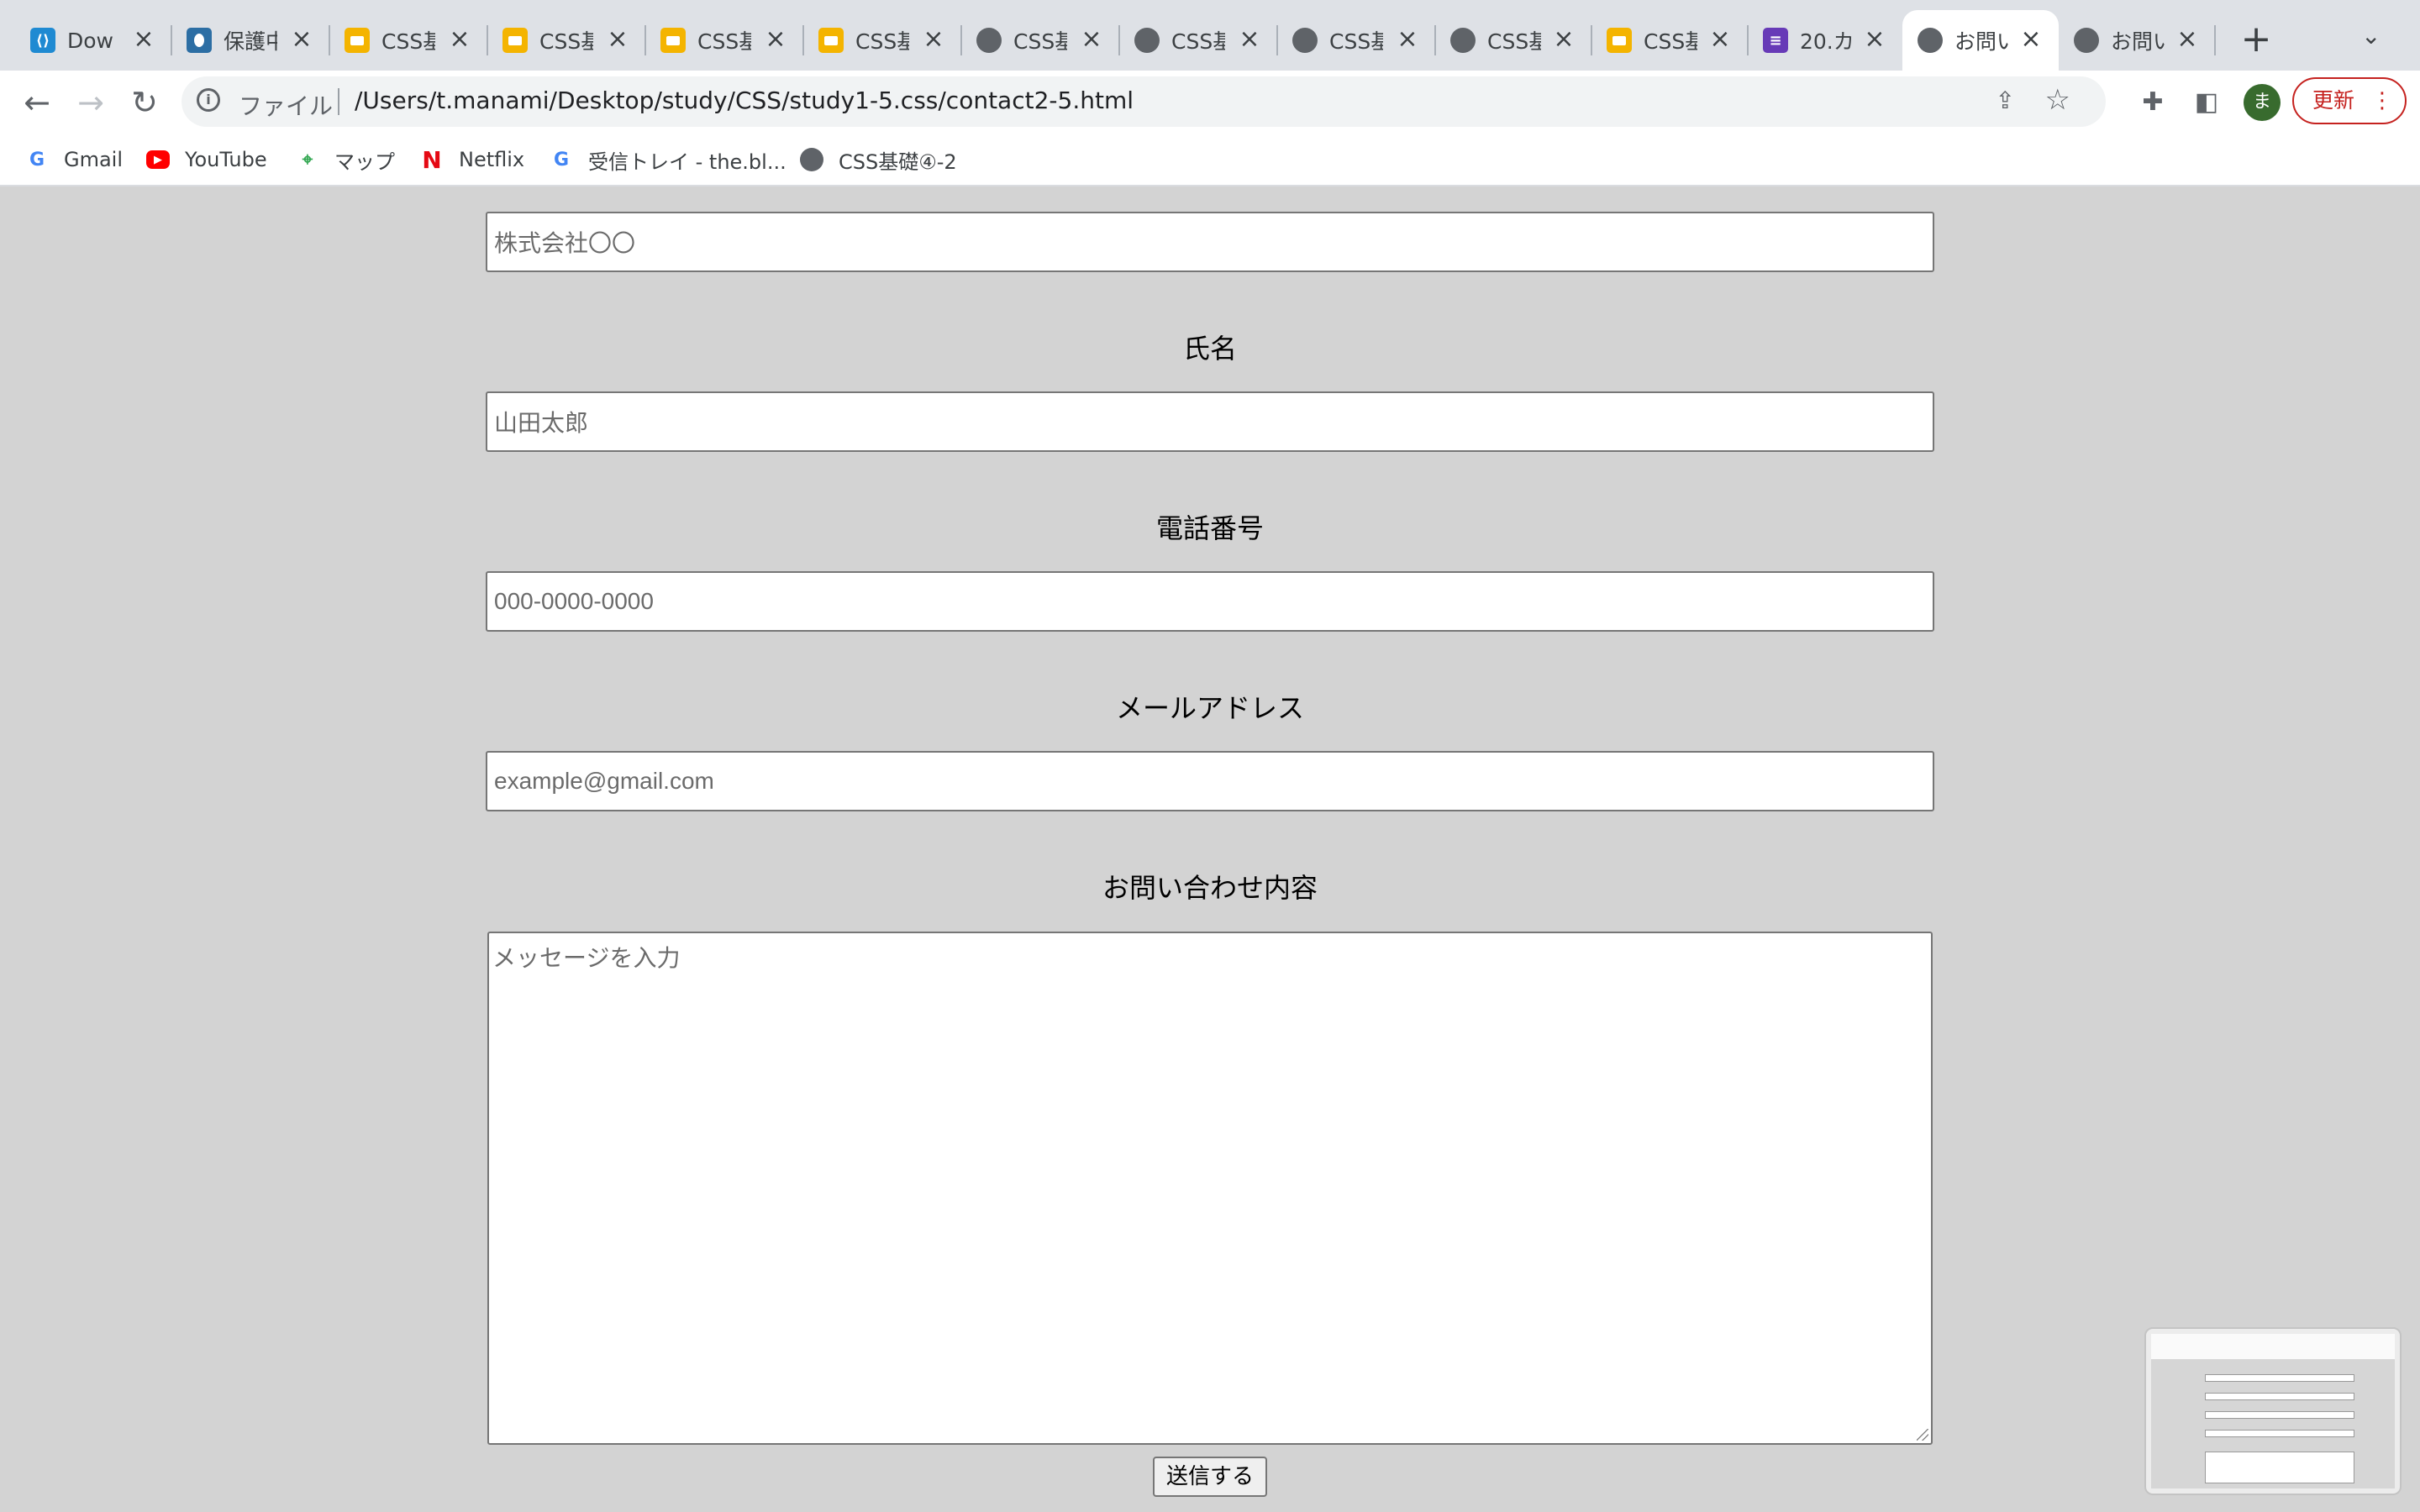  I want to click on tab-10: CSS基 ×, so click(1513, 40).